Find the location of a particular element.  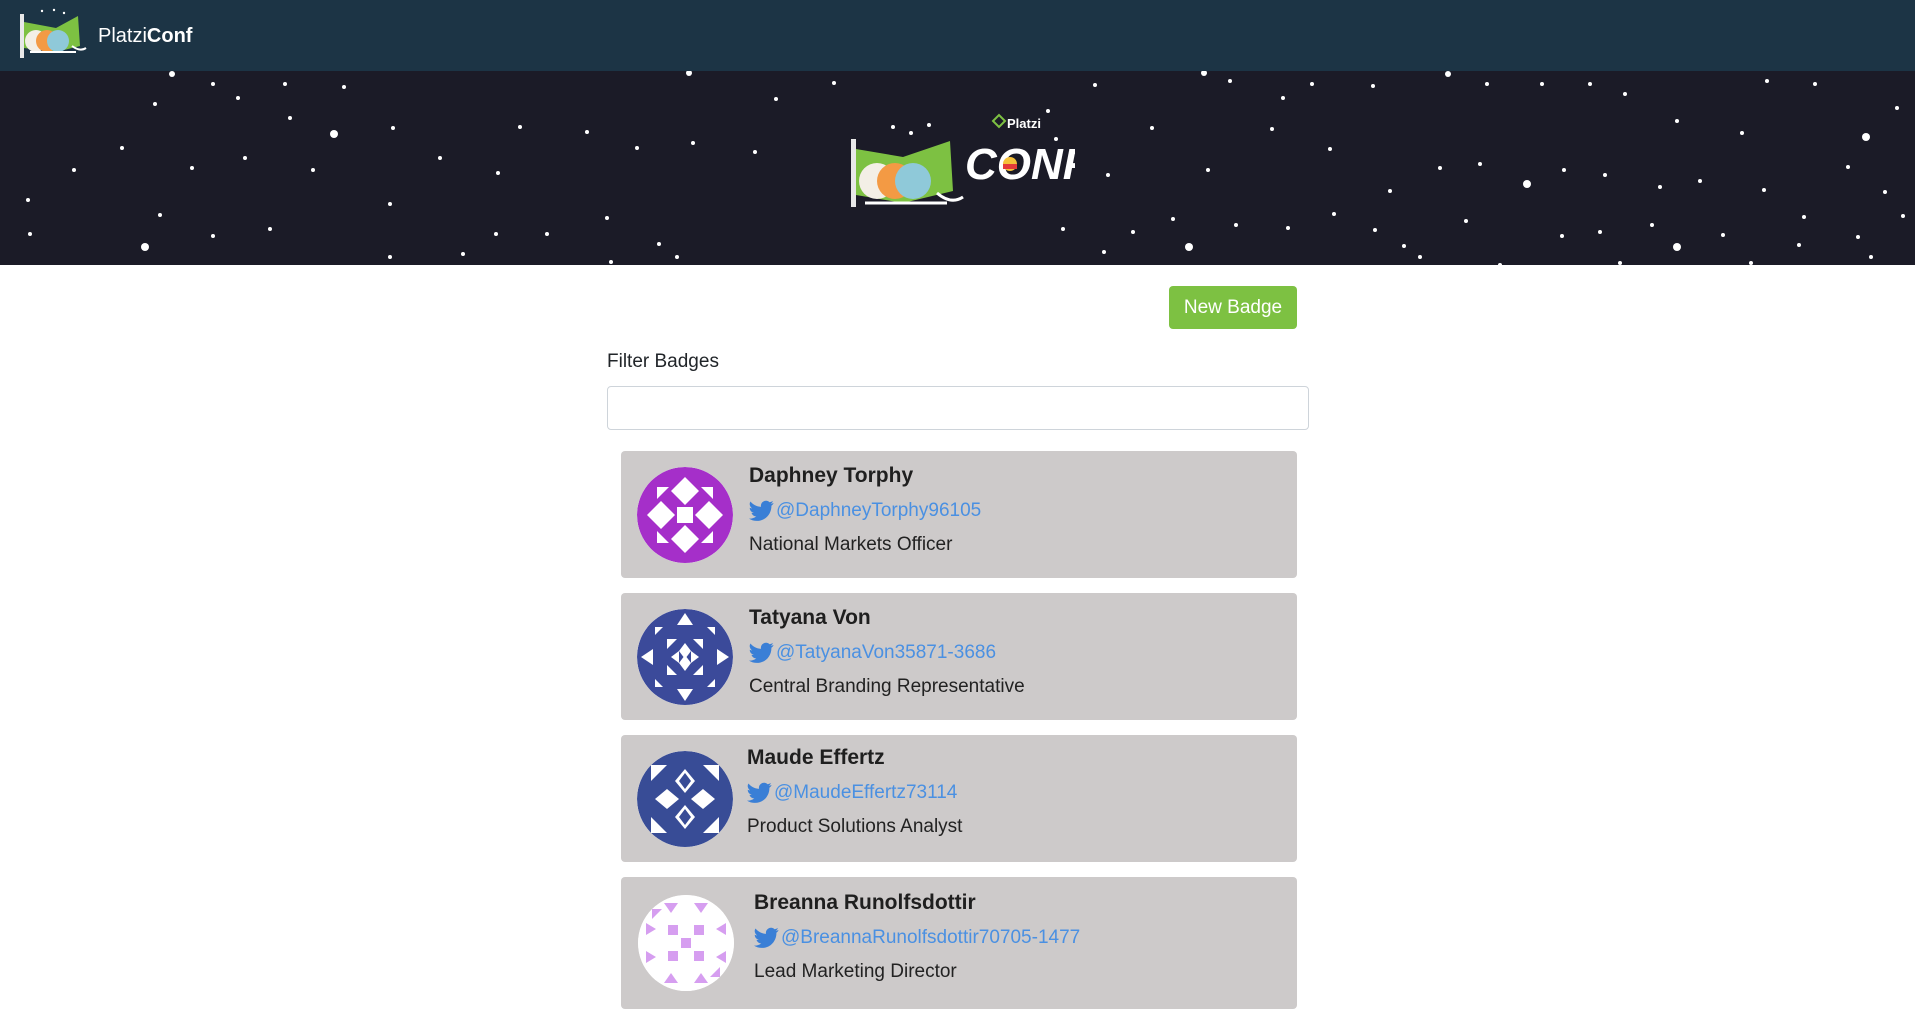

filter-badges-input is located at coordinates (958, 408).